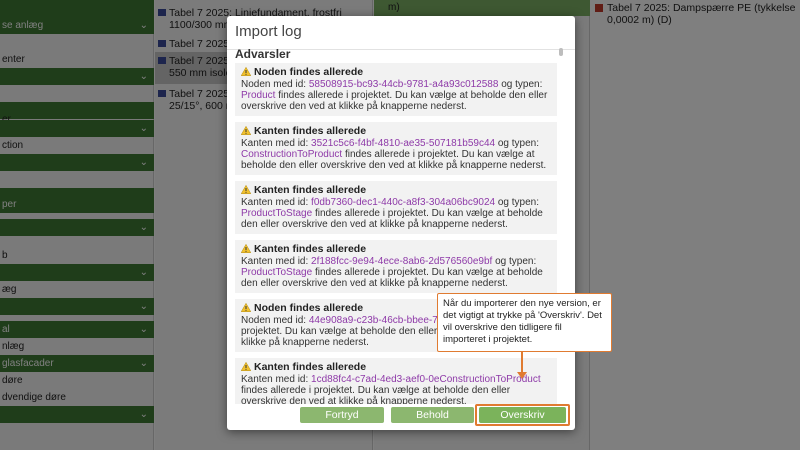  Describe the element at coordinates (402, 261) in the screenshot. I see `entity-id: 2f188fcc-9e94-4ece-8ab6-2d576560e9bf` at that location.